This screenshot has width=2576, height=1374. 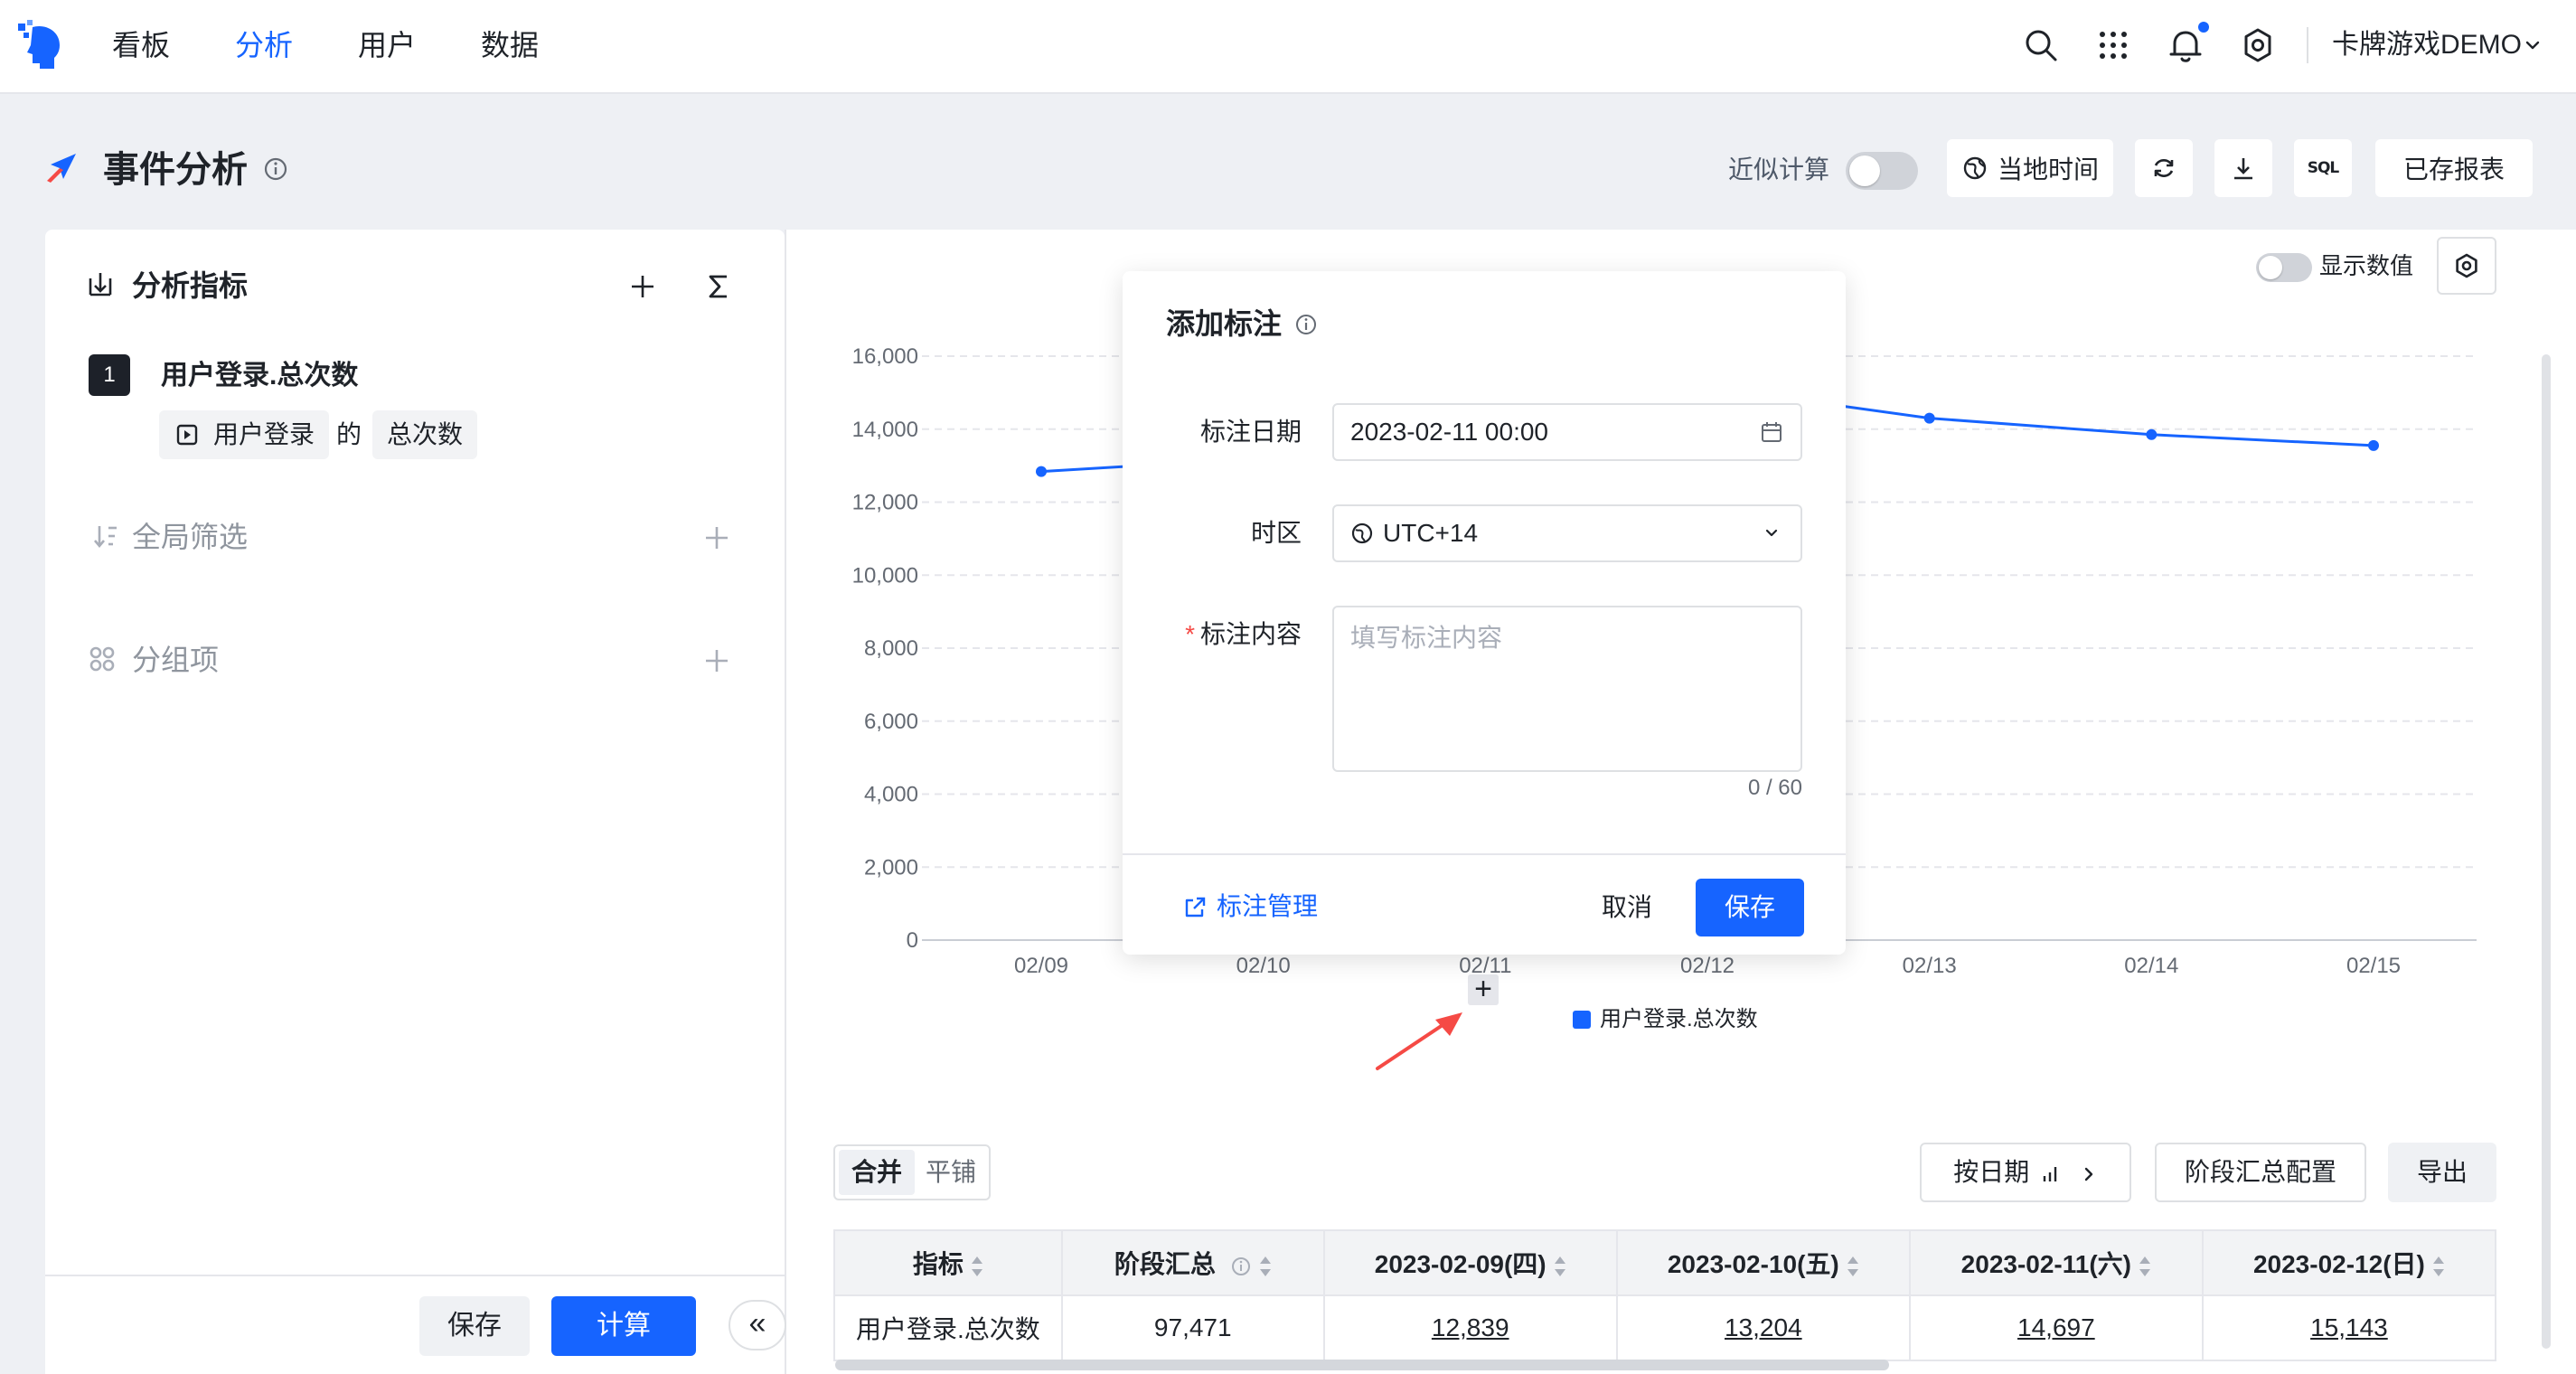 I want to click on refresh-icon, so click(x=2164, y=168).